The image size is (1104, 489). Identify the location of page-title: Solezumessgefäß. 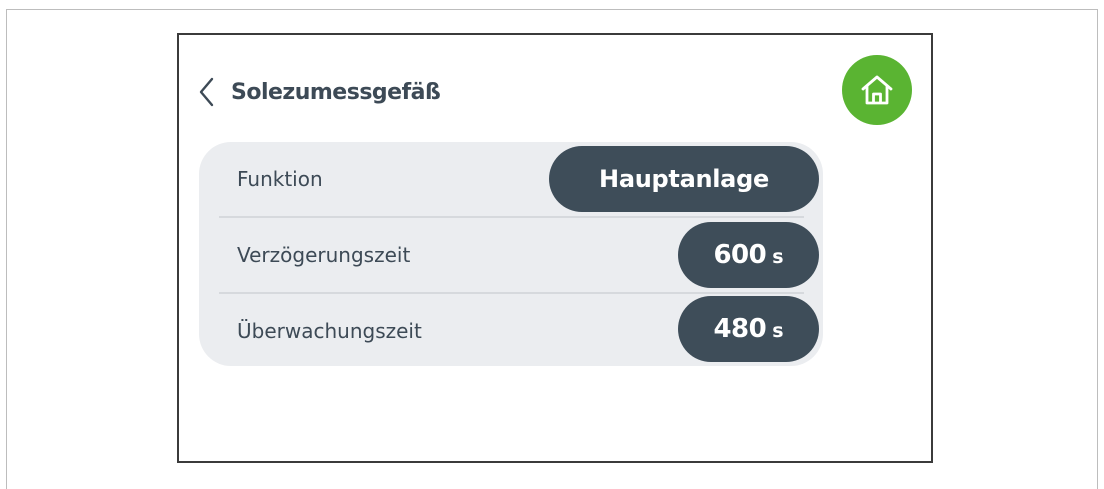
(336, 92).